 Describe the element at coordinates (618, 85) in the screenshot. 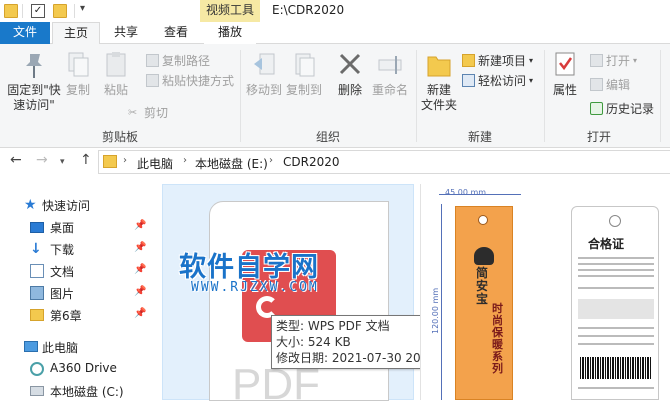

I see `edit-label: 编辑` at that location.